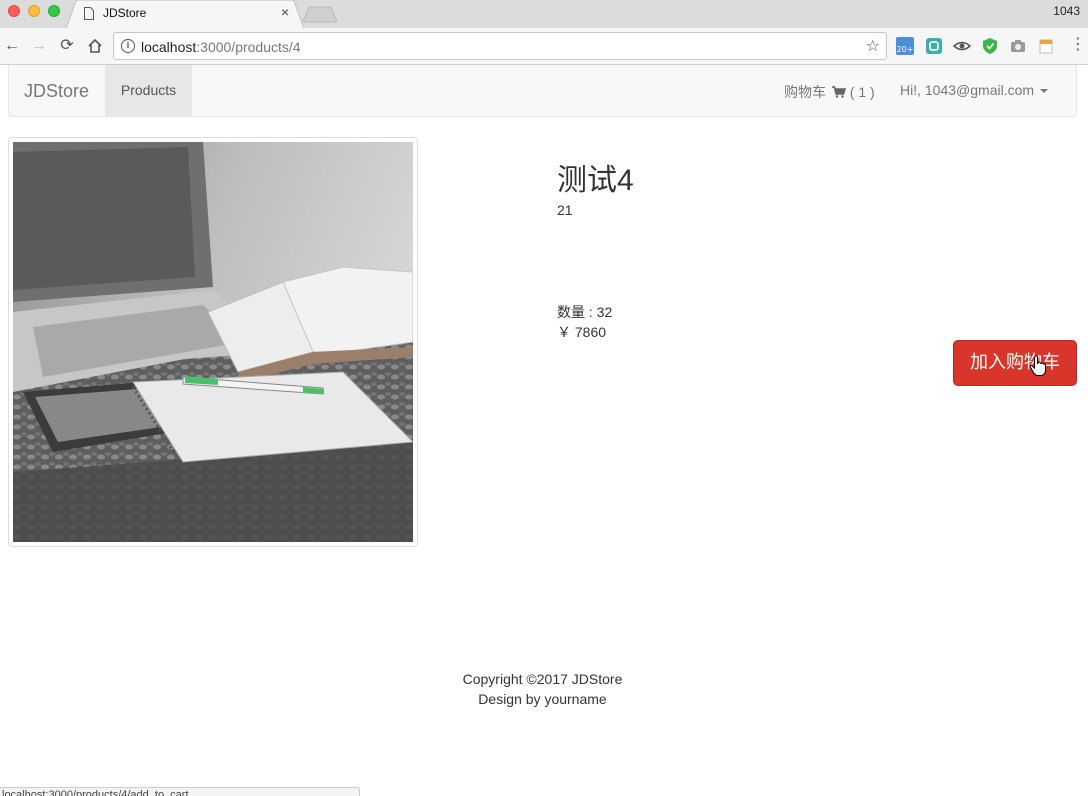 The height and width of the screenshot is (796, 1088). Describe the element at coordinates (829, 92) in the screenshot. I see `cart-link: 购物车 ( 1 )` at that location.